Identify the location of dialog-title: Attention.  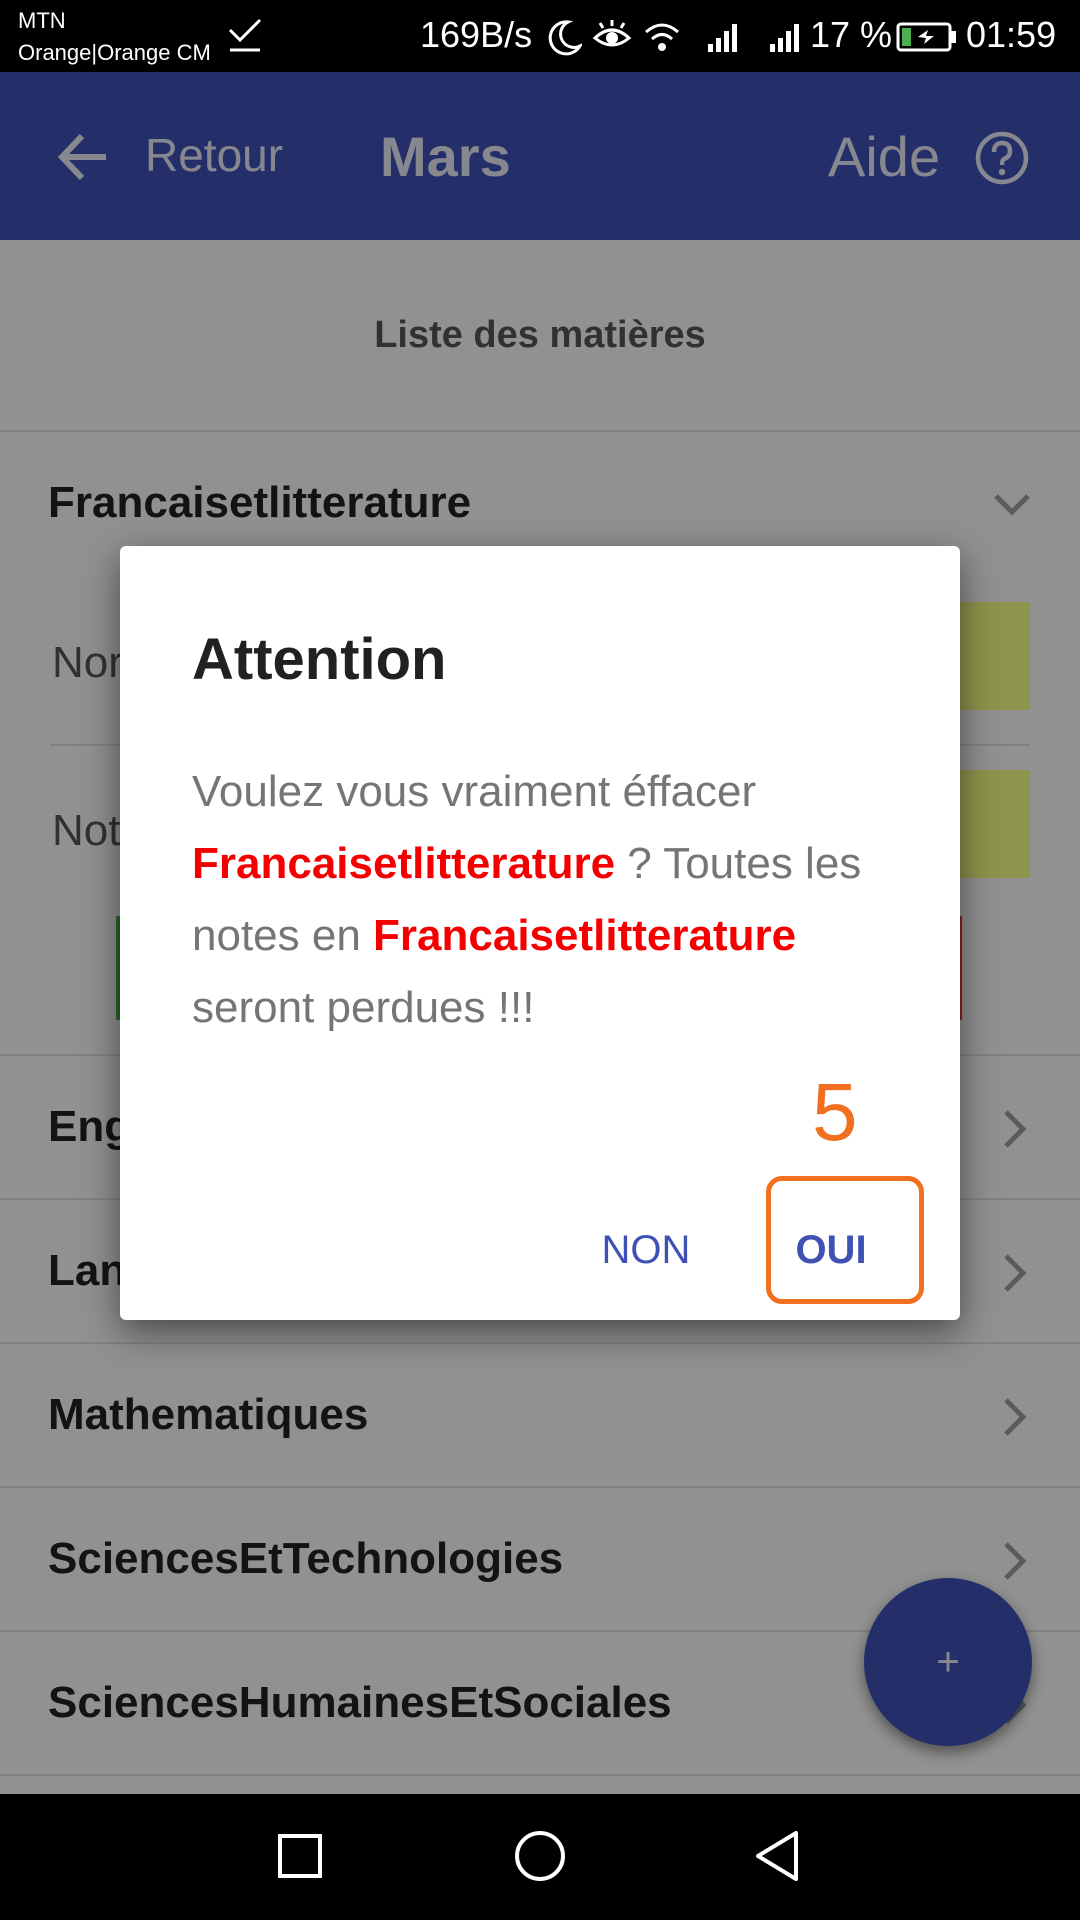
(319, 659).